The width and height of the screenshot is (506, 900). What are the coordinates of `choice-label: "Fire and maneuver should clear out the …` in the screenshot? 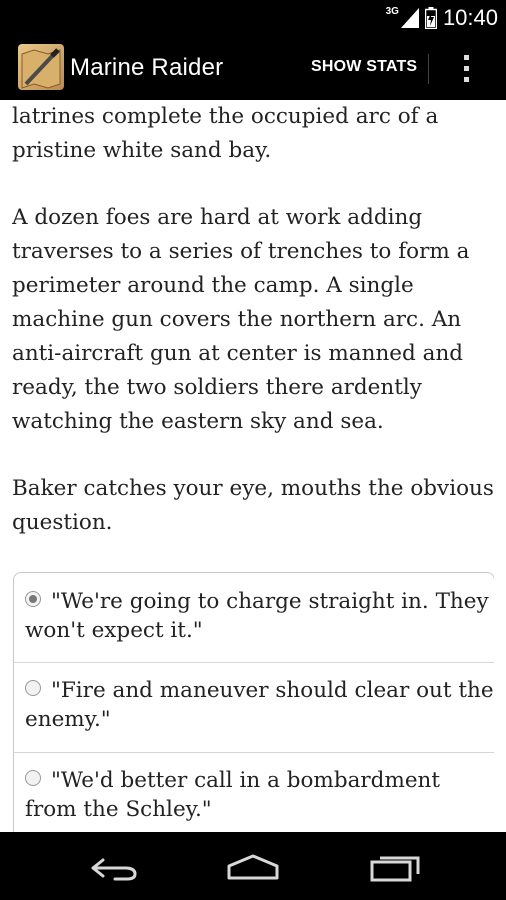 It's located at (259, 705).